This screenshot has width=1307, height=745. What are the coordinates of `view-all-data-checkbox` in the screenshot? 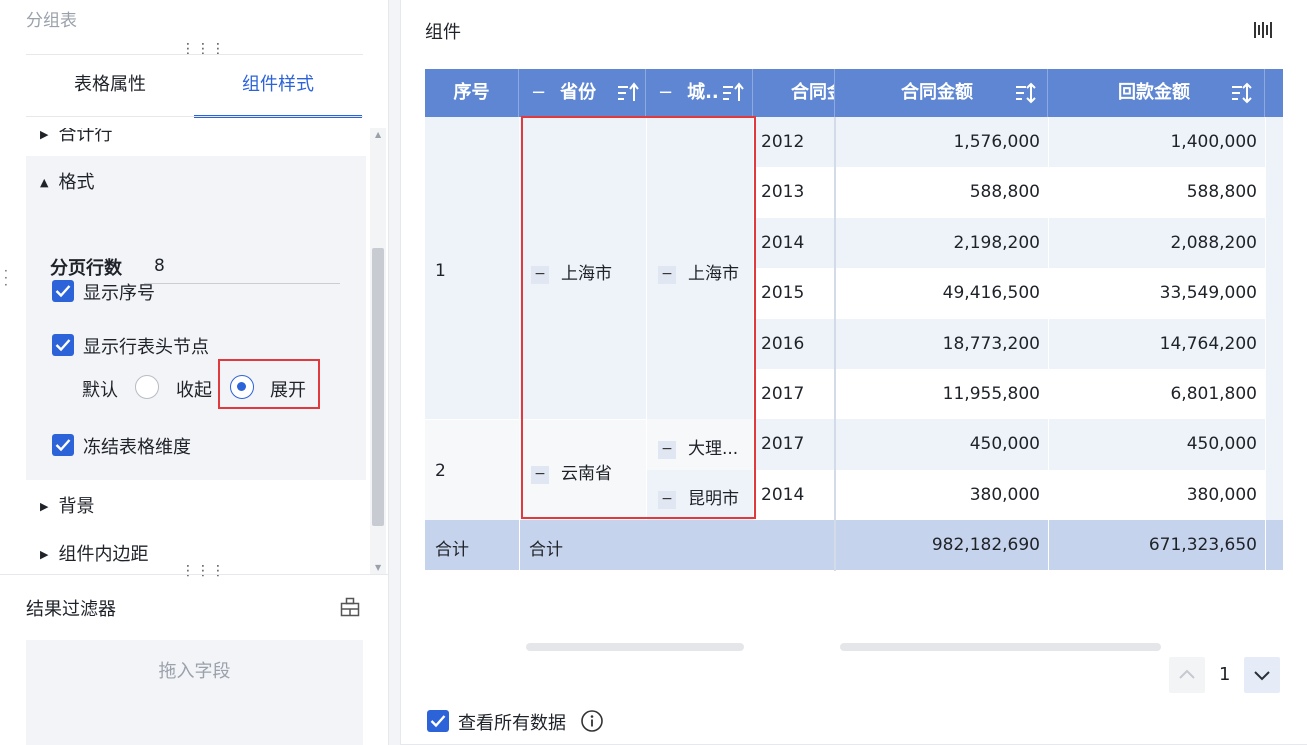 It's located at (438, 721).